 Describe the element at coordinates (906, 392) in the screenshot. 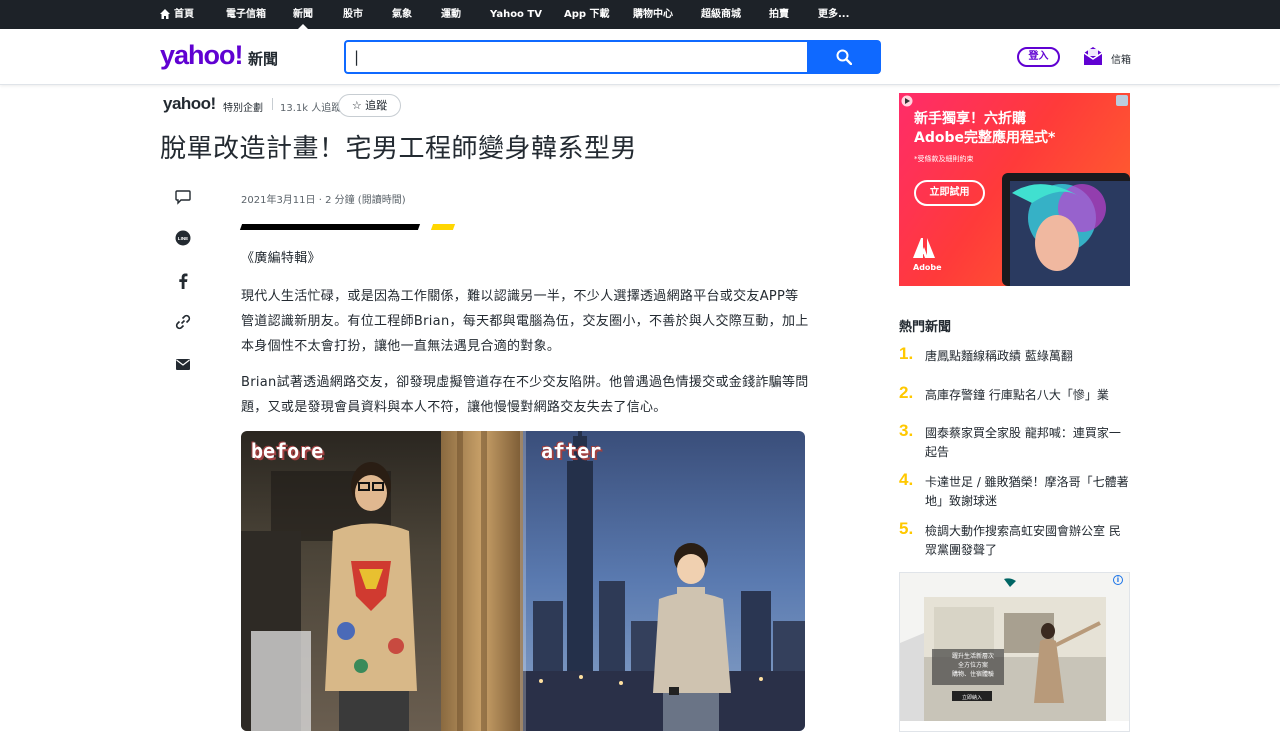

I see `trending-number: 2.` at that location.